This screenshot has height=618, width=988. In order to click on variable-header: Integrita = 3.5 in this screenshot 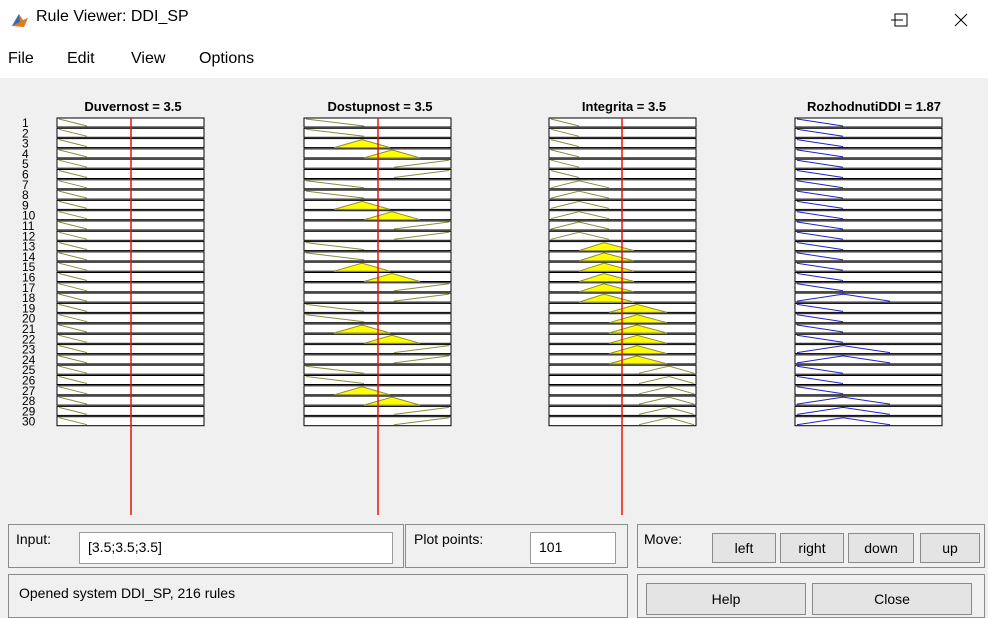, I will do `click(624, 106)`.